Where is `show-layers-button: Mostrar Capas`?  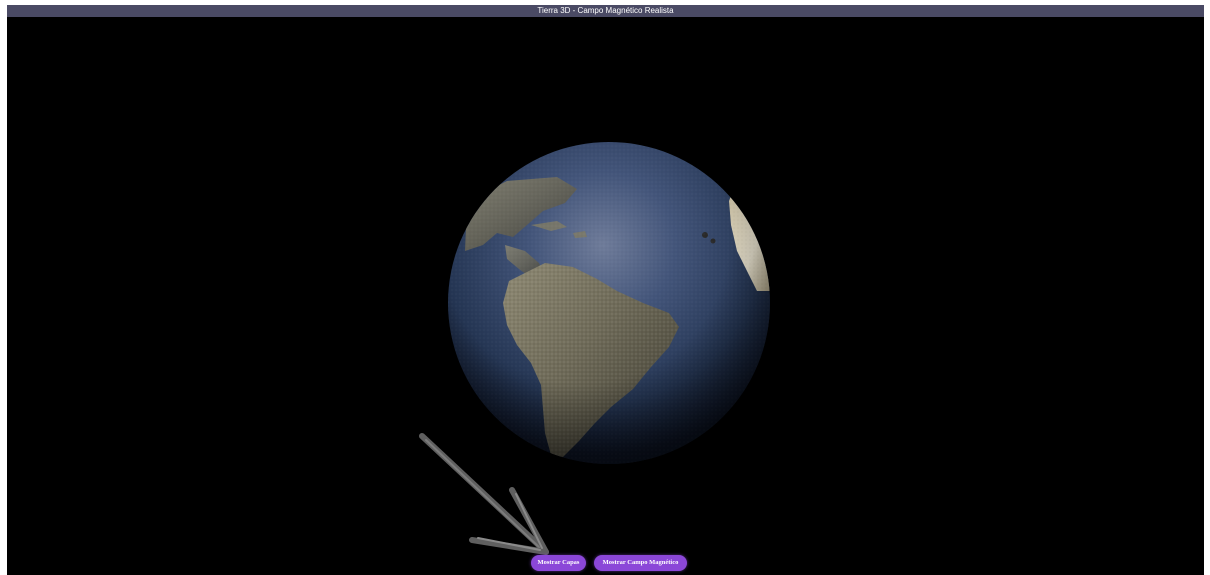
show-layers-button: Mostrar Capas is located at coordinates (558, 563).